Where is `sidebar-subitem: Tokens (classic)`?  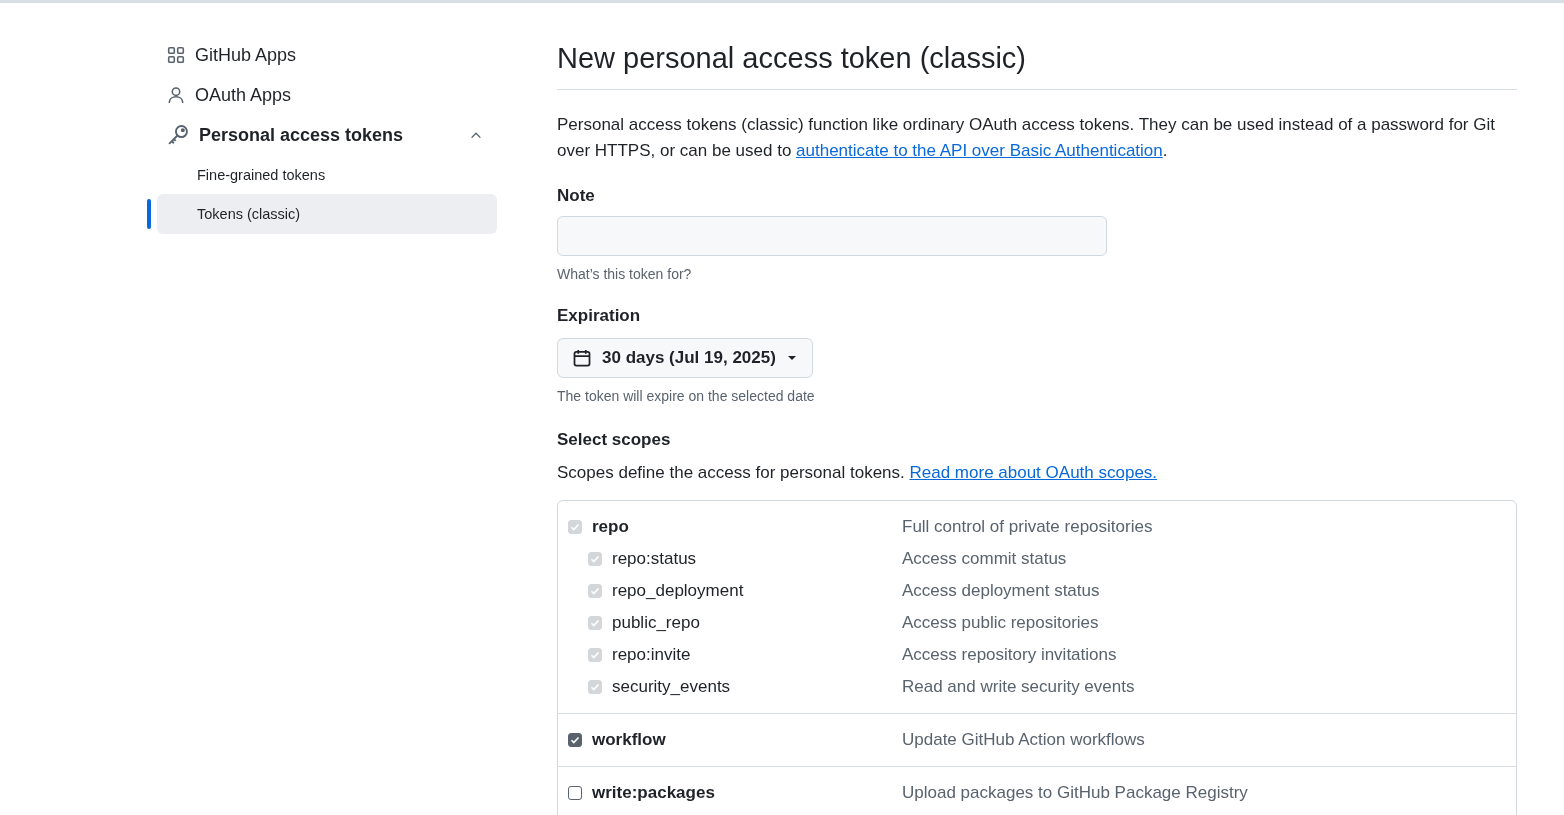
sidebar-subitem: Tokens (classic) is located at coordinates (327, 213).